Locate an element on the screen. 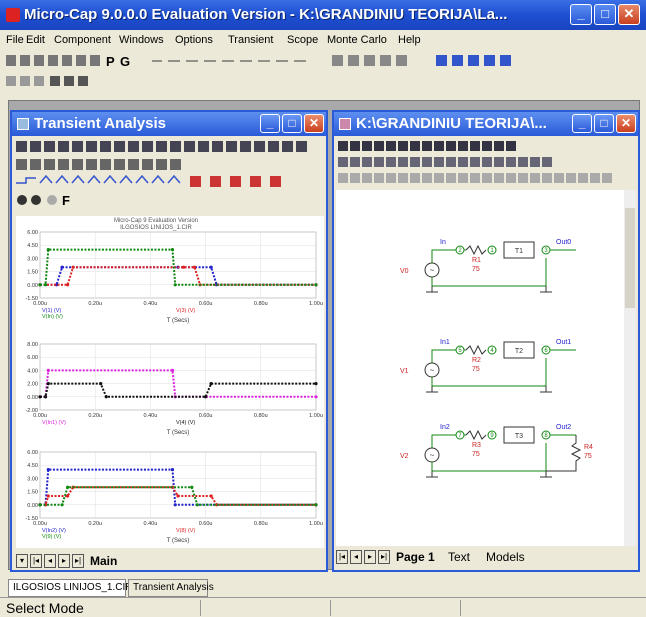 Image resolution: width=646 pixels, height=617 pixels. transient-maximize-button: □ is located at coordinates (292, 123).